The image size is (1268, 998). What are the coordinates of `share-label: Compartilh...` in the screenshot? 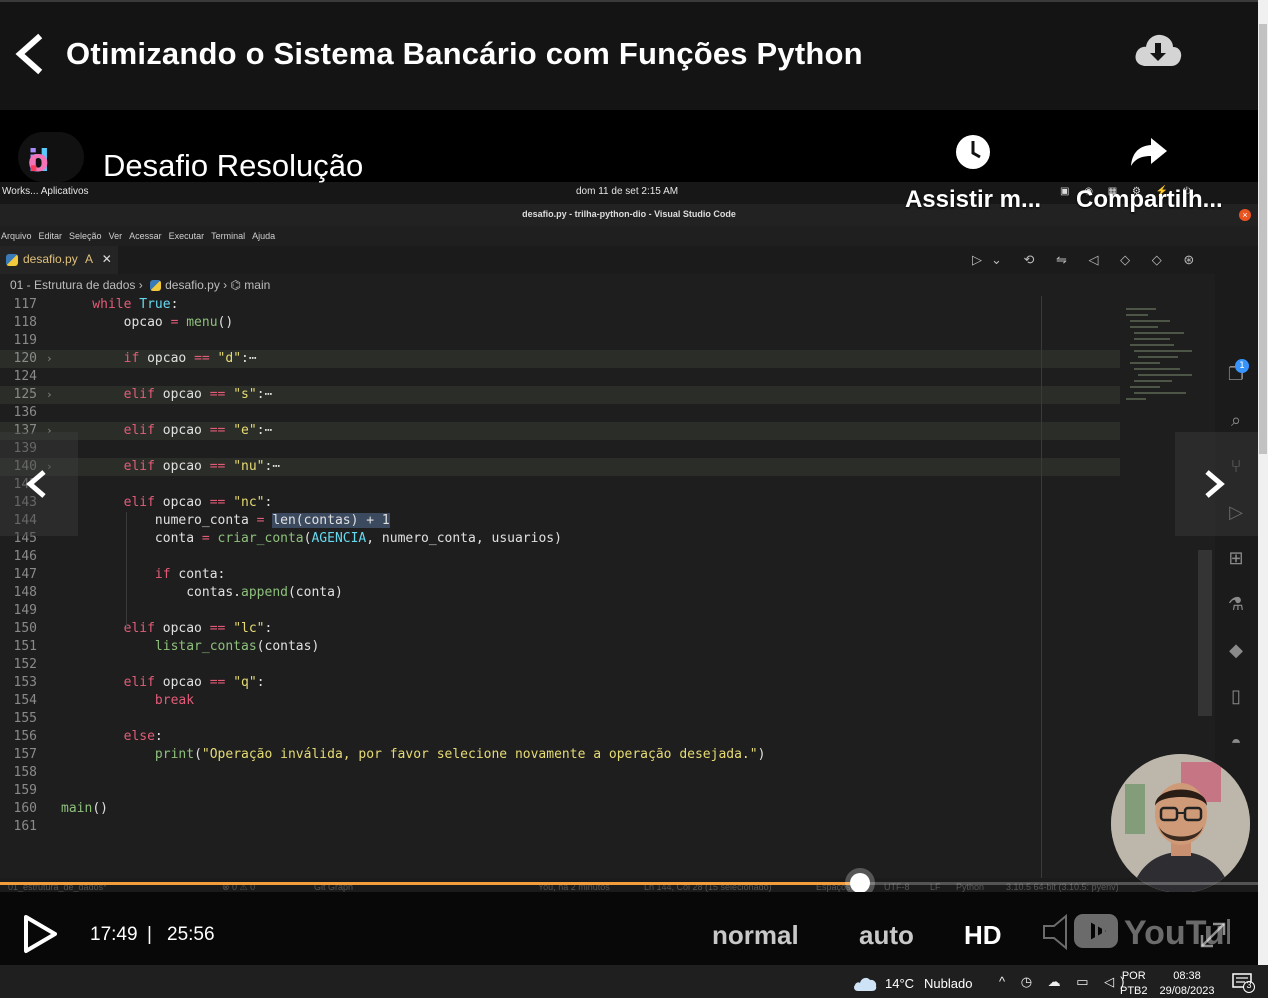 It's located at (1149, 199).